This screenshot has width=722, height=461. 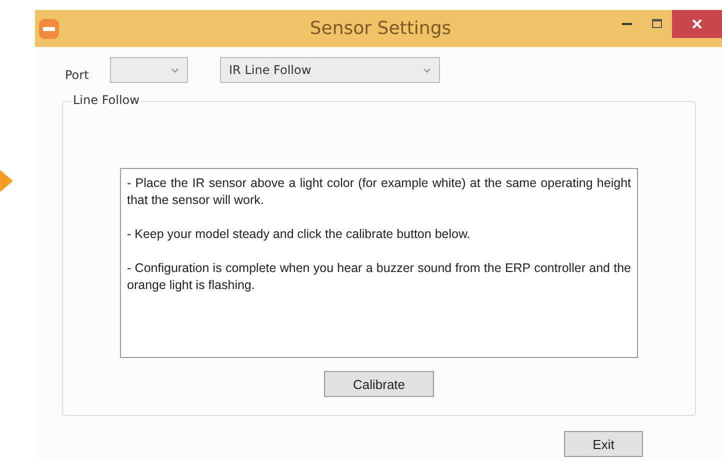 I want to click on app-logo-icon, so click(x=49, y=28).